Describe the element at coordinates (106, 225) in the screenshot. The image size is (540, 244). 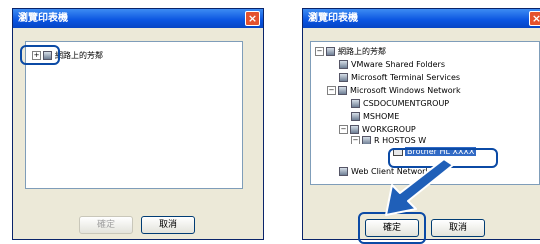
I see `ok-button: 確定` at that location.